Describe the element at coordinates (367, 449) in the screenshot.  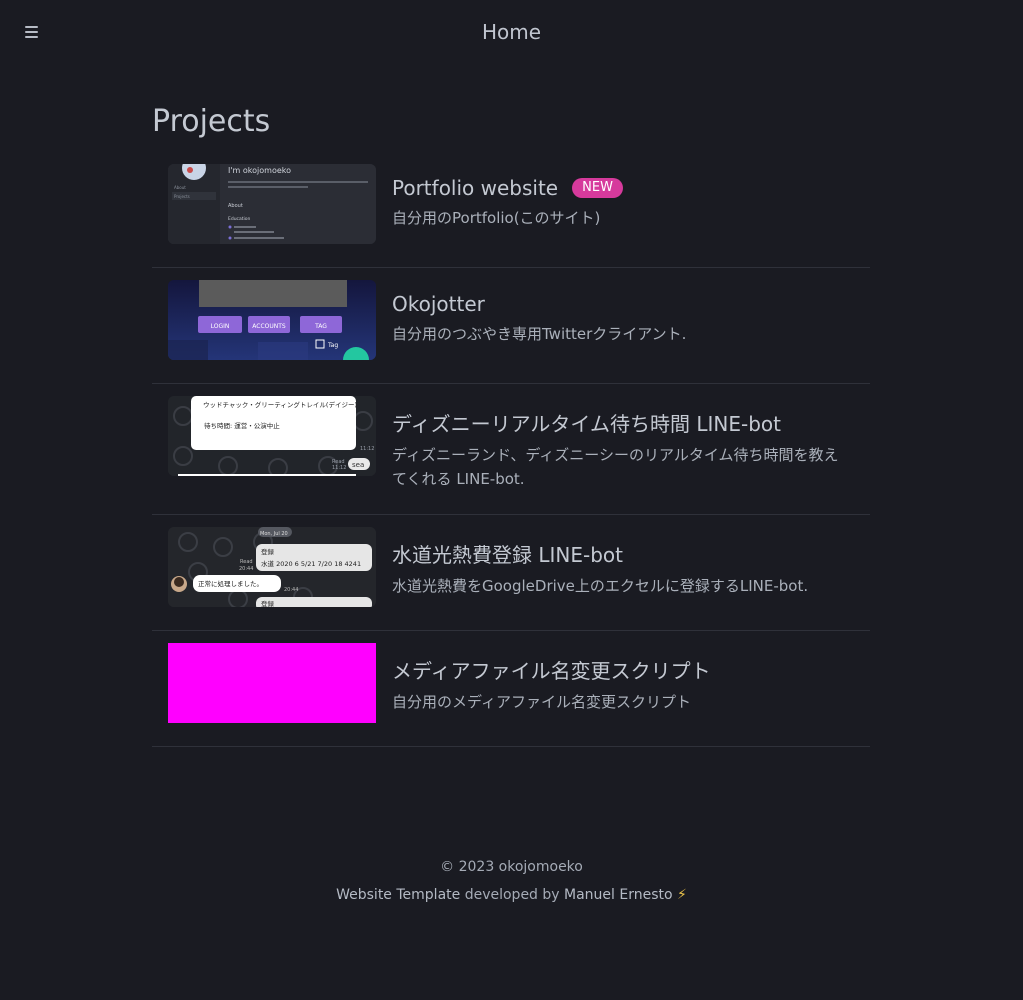
I see `thumb-time: 11:12` at that location.